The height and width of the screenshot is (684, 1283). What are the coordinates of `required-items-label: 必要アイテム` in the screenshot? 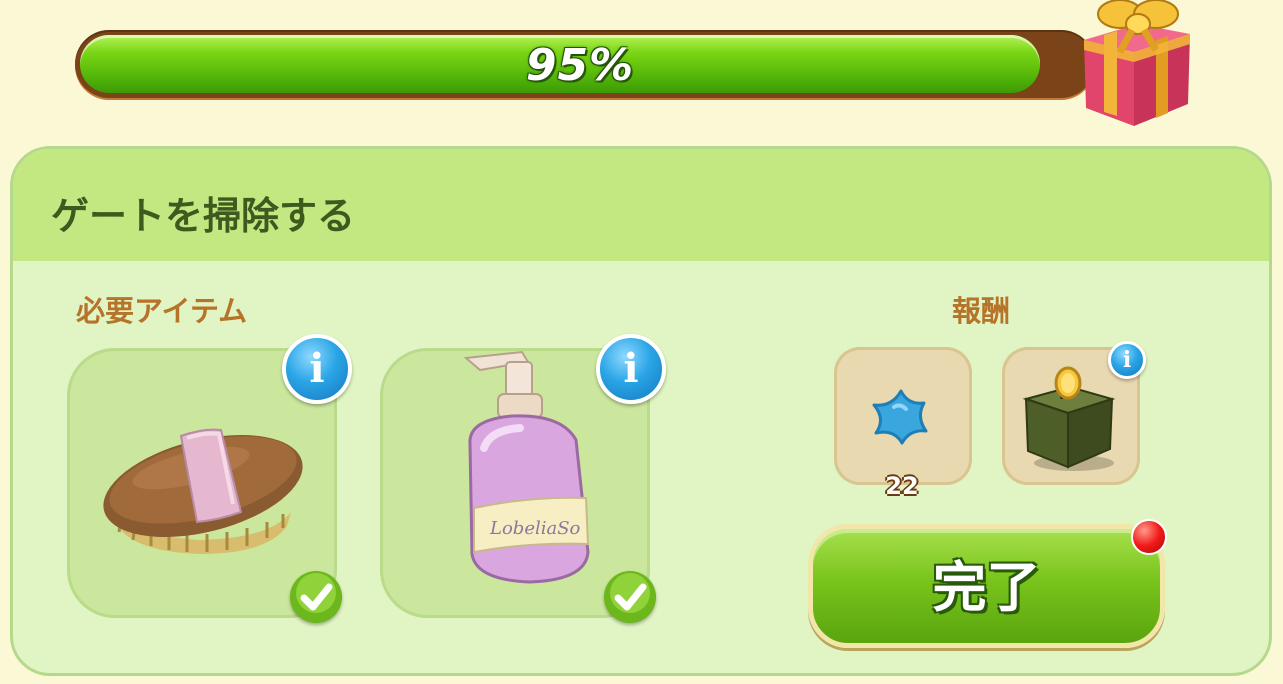 It's located at (162, 311).